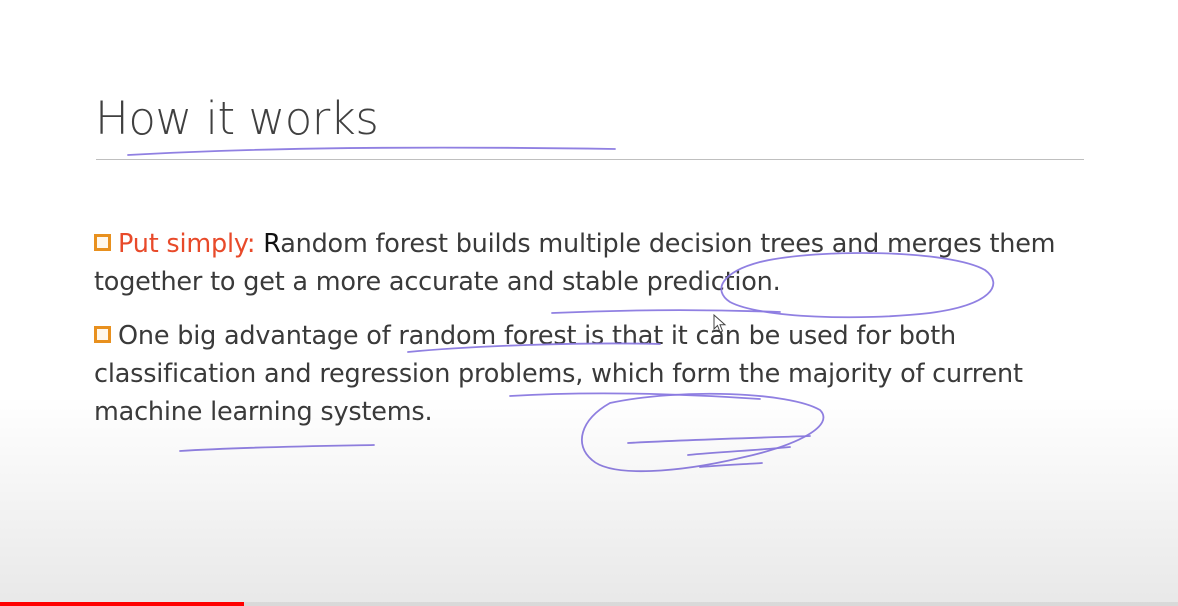 Image resolution: width=1178 pixels, height=606 pixels. What do you see at coordinates (590, 159) in the screenshot?
I see `title-divider` at bounding box center [590, 159].